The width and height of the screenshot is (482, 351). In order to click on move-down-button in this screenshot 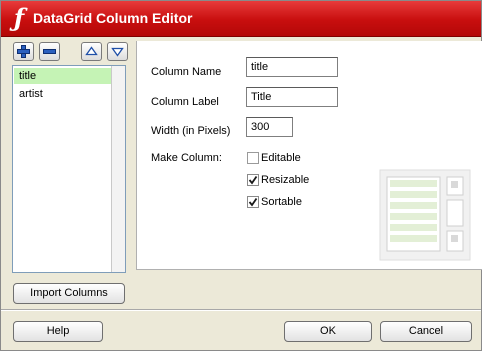, I will do `click(117, 51)`.